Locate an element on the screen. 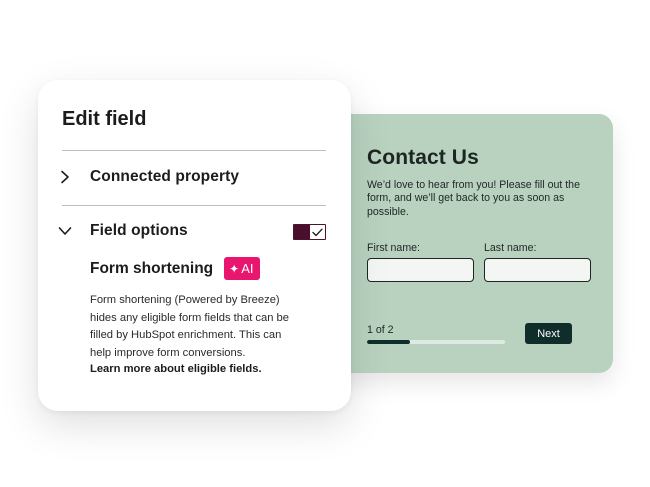  learn-more-link: Learn more about eligible fields. is located at coordinates (176, 369).